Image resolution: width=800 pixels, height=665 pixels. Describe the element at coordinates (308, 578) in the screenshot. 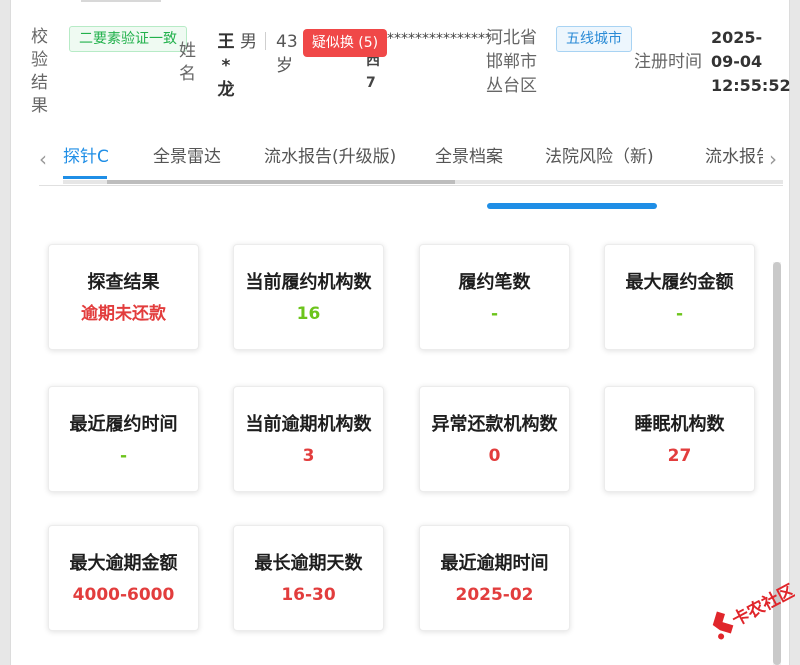

I see `stat-card-longest-overdue-days: 最长逾期天数 16-30` at that location.